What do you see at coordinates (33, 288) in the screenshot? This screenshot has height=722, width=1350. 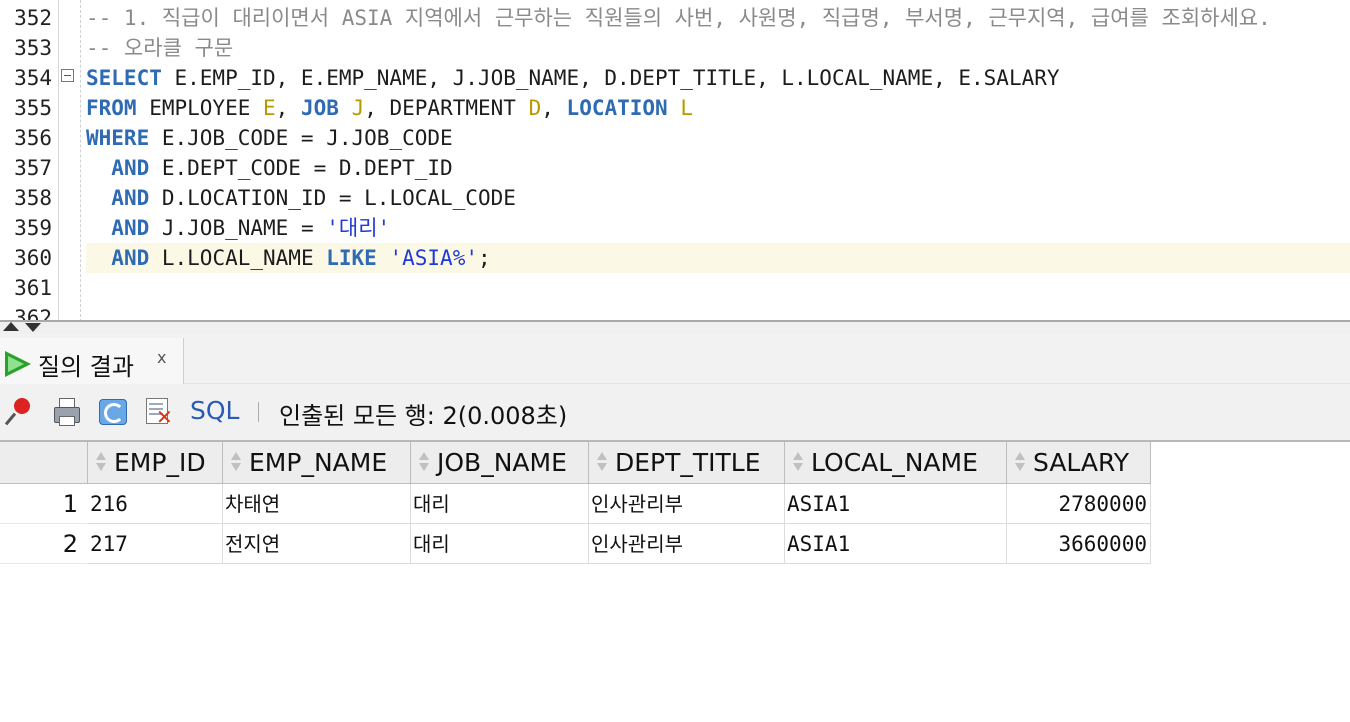 I see `line-number: 361` at bounding box center [33, 288].